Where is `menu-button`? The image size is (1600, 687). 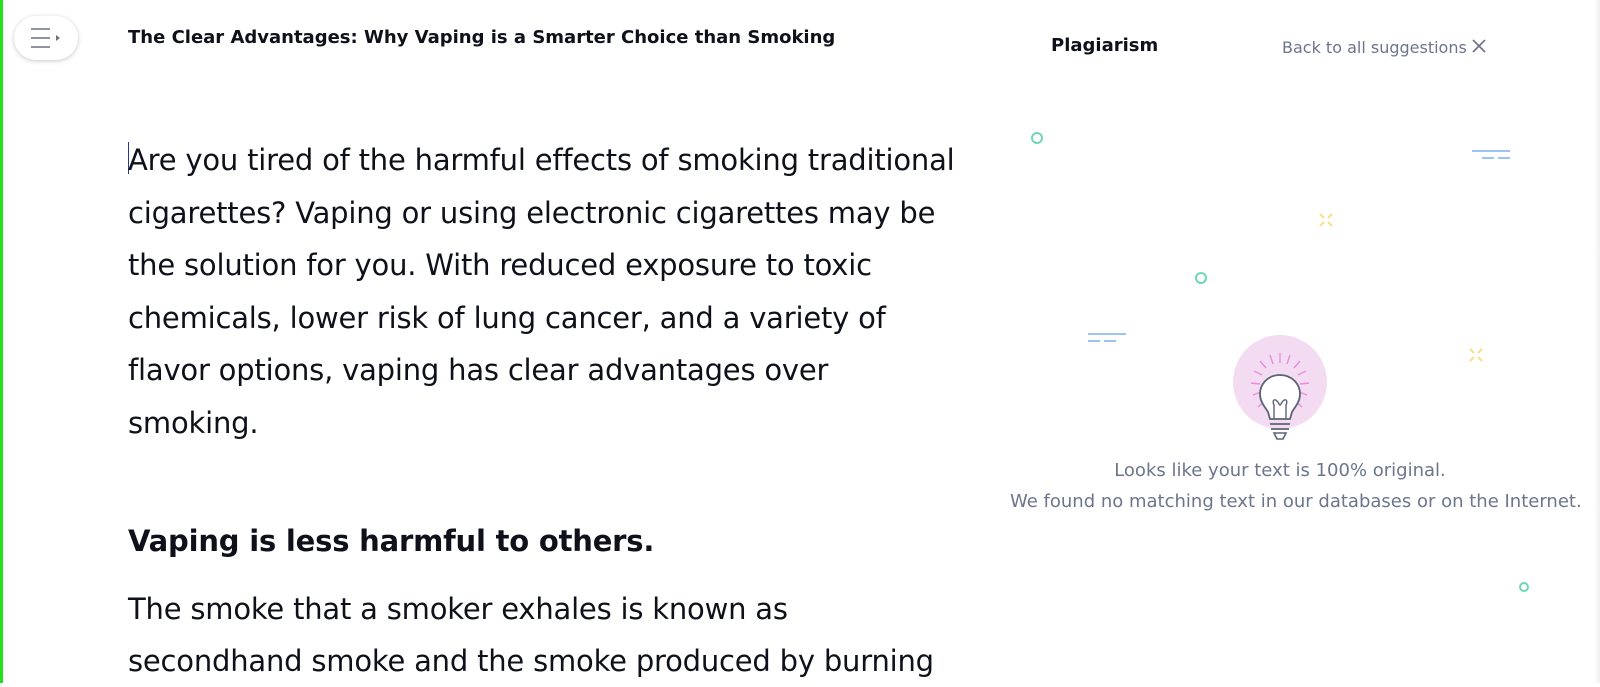
menu-button is located at coordinates (46, 38).